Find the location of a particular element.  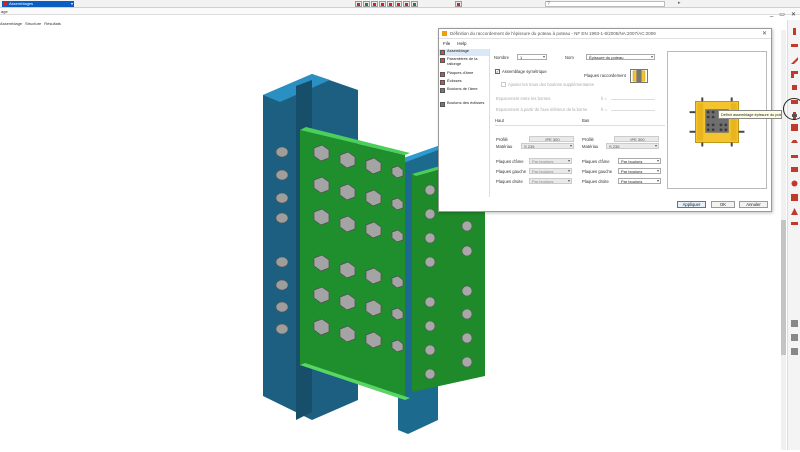

menu-help: Help is located at coordinates (461, 43).